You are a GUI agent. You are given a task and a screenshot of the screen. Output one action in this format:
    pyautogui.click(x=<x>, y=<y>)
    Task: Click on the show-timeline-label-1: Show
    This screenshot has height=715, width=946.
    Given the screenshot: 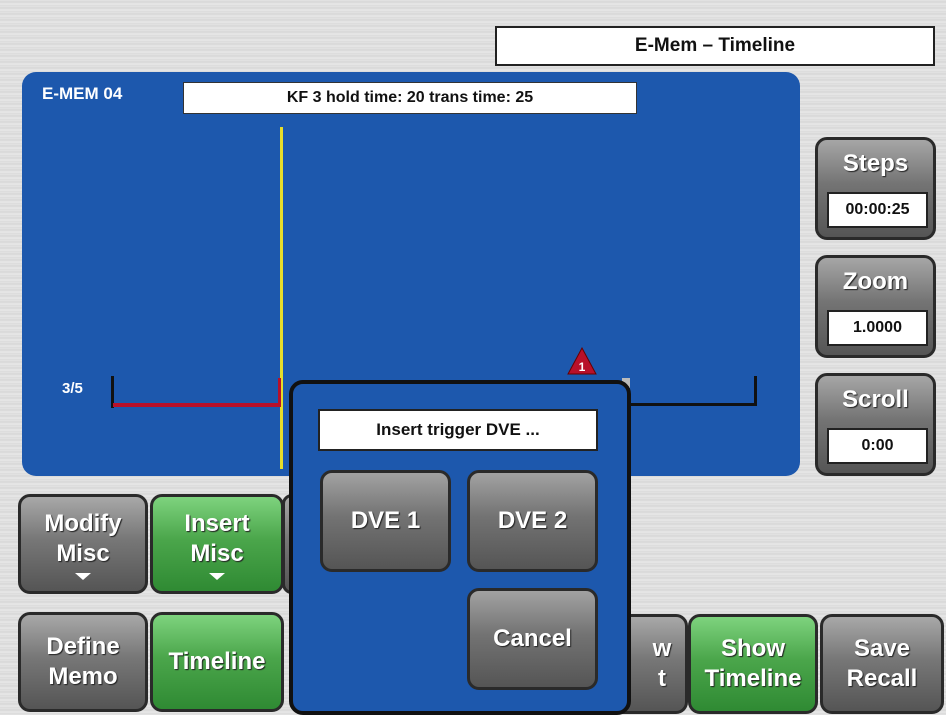 What is the action you would take?
    pyautogui.click(x=753, y=648)
    